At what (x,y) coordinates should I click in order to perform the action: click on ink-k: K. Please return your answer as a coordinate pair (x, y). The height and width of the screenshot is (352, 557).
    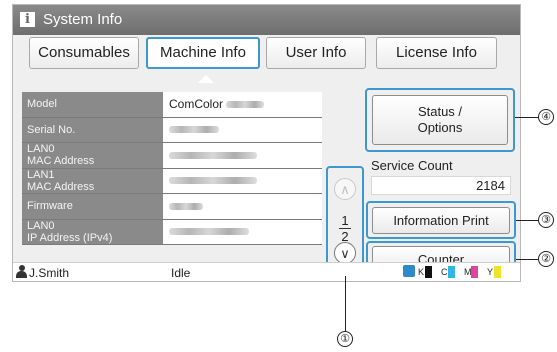
    Looking at the image, I should click on (425, 272).